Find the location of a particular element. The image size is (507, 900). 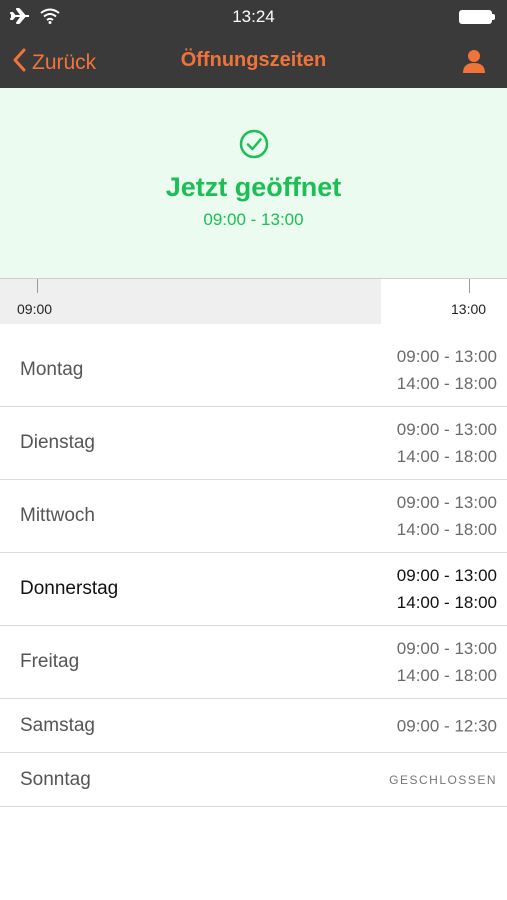

timeline-end-label: 13:00 is located at coordinates (469, 309).